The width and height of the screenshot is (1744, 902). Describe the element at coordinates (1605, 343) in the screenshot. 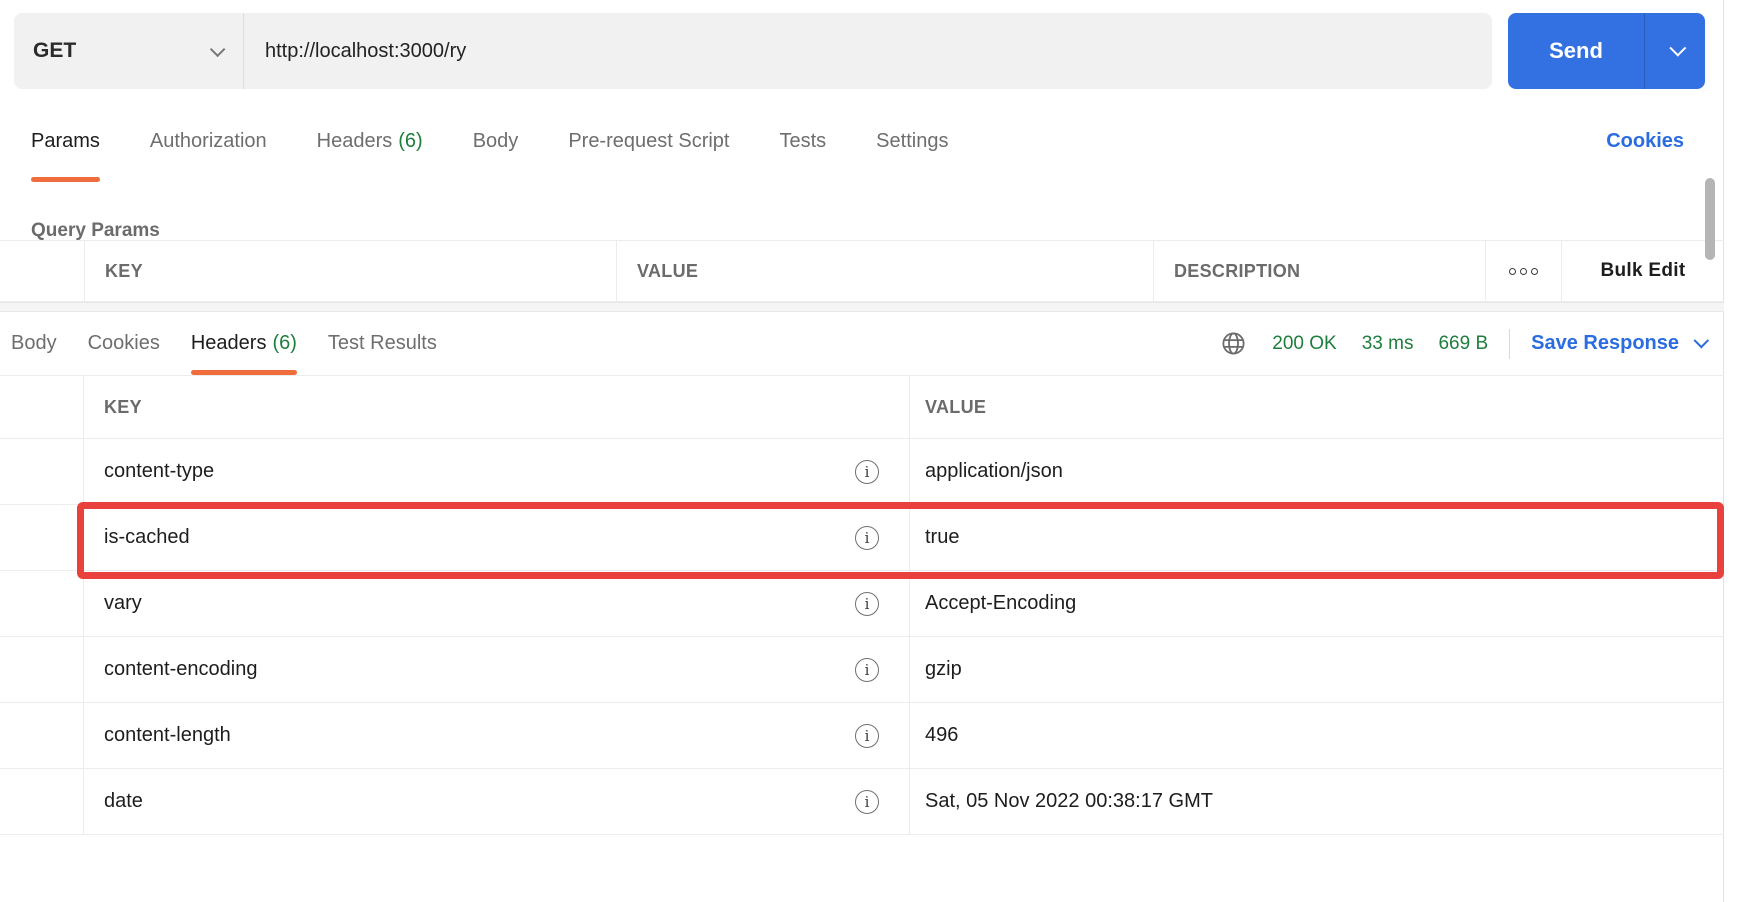

I see `save-response-label: Save Response` at that location.